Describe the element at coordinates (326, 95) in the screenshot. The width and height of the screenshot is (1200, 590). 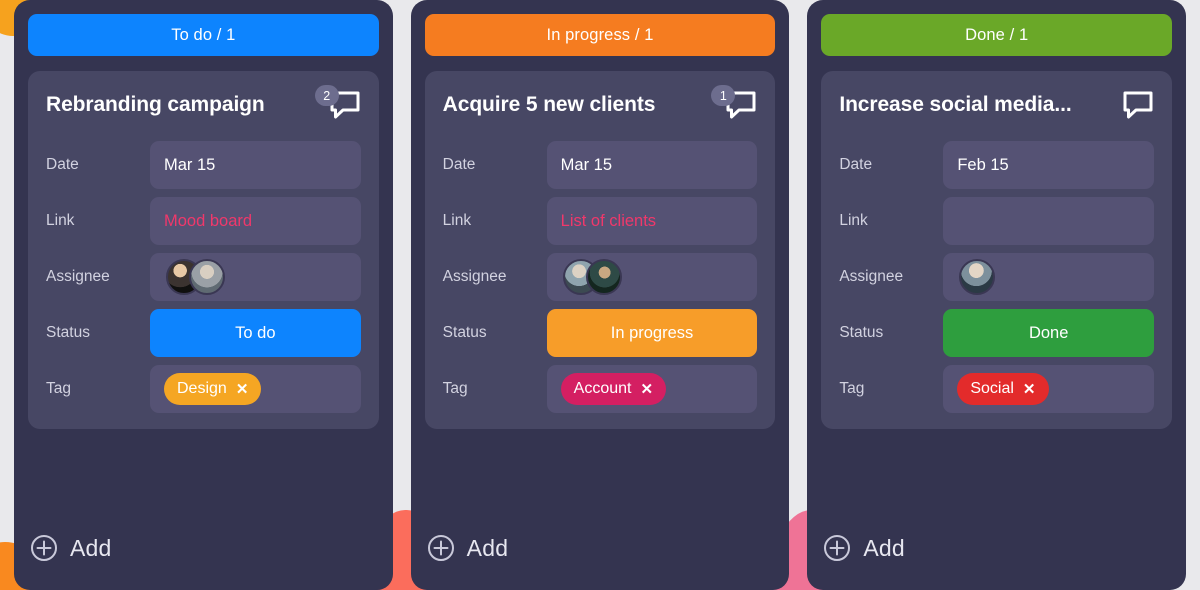
I see `comment-count-badge: 2` at that location.